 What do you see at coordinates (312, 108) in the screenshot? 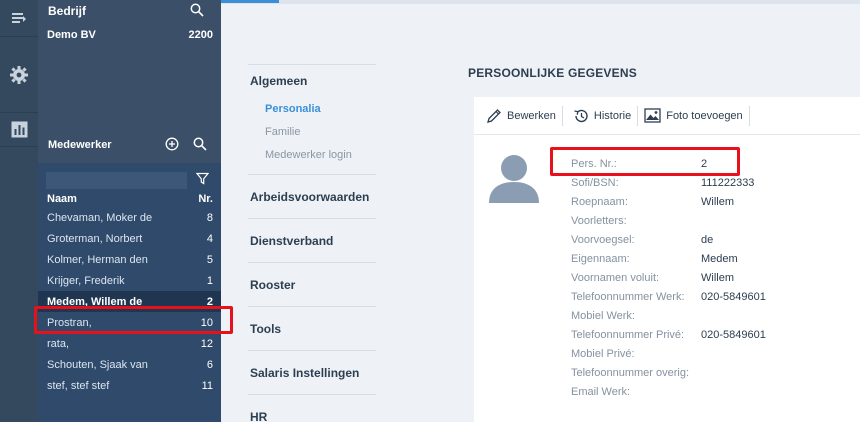
I see `menu-personalia: Personalia` at bounding box center [312, 108].